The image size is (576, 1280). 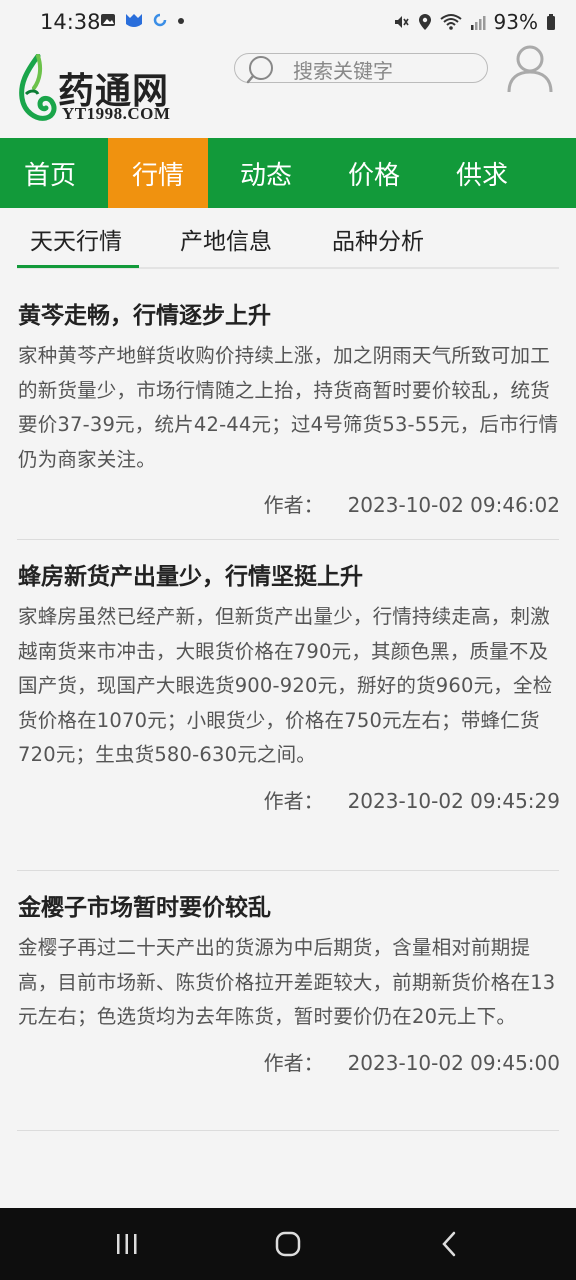 What do you see at coordinates (453, 800) in the screenshot?
I see `article-datetime: 2023-10-02 09:45:29` at bounding box center [453, 800].